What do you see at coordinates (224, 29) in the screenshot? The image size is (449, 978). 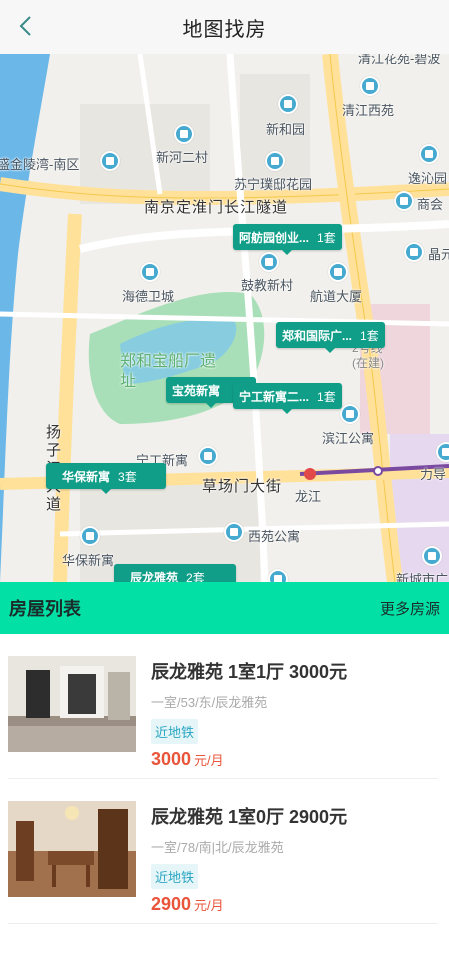 I see `page-title: 地图找房` at bounding box center [224, 29].